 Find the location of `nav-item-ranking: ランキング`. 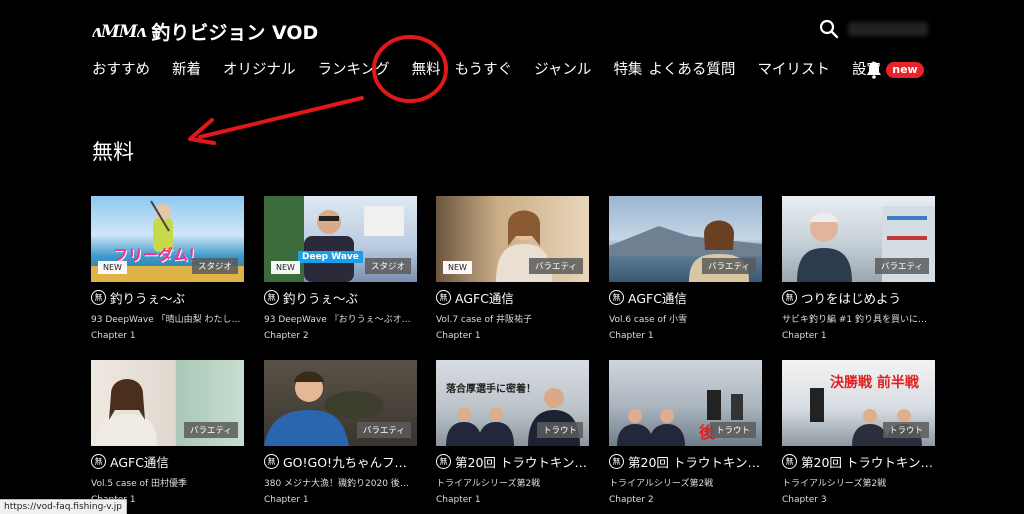

nav-item-ranking: ランキング is located at coordinates (354, 68).